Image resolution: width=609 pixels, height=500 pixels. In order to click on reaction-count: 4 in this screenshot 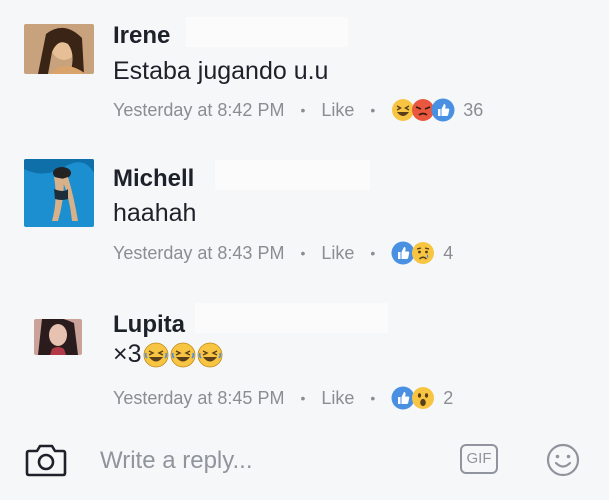, I will do `click(448, 253)`.